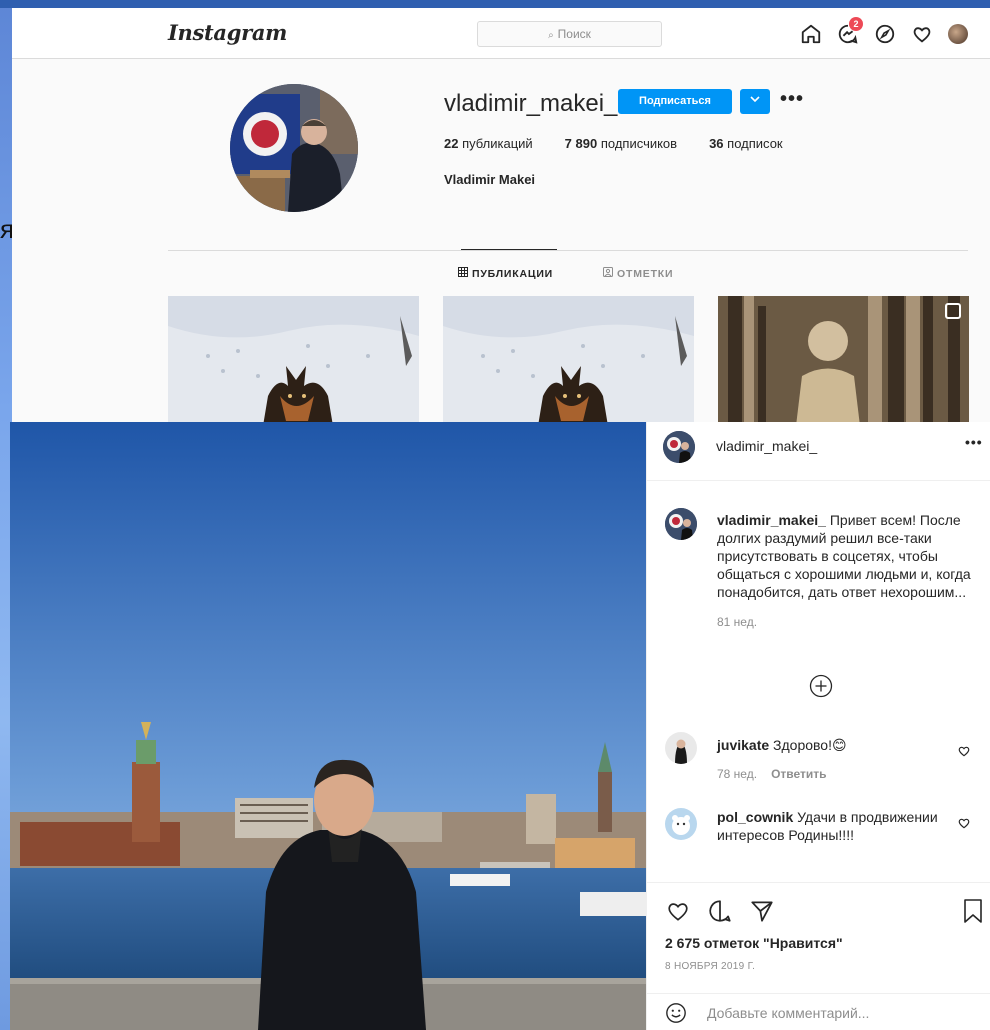 The height and width of the screenshot is (1030, 990). Describe the element at coordinates (958, 34) in the screenshot. I see `user-avatar-icon` at that location.